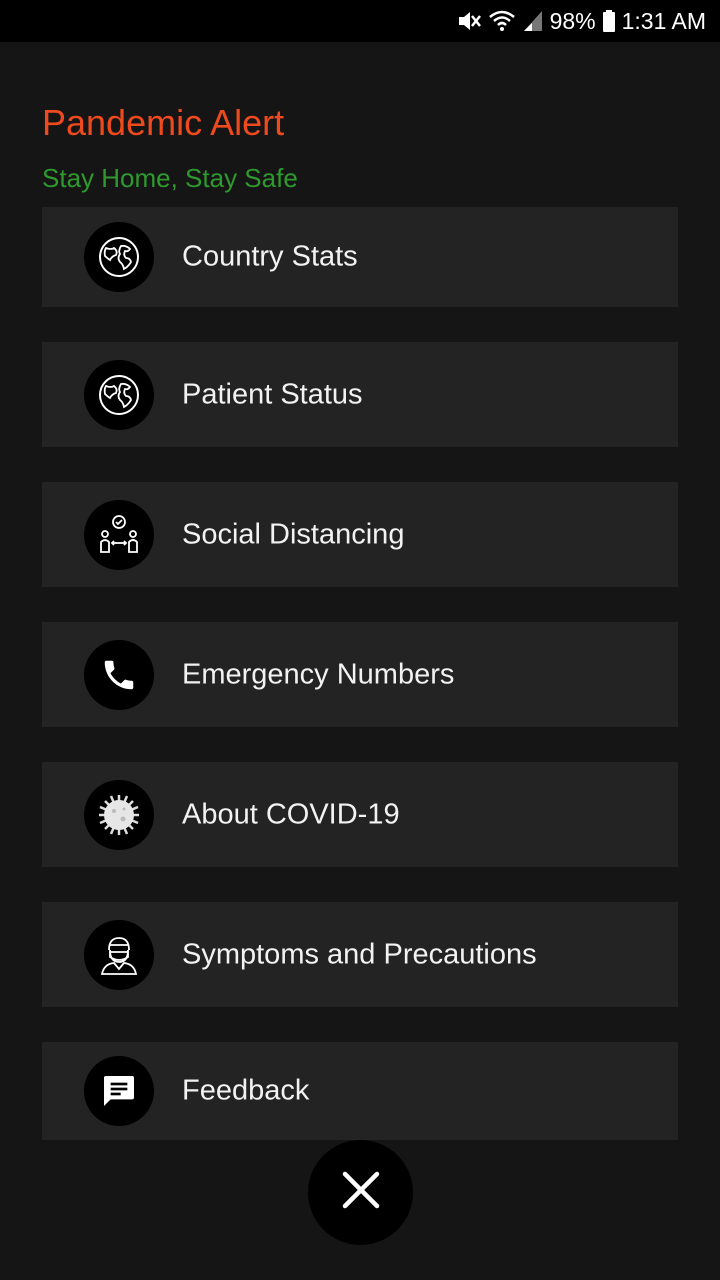 The height and width of the screenshot is (1280, 720). What do you see at coordinates (533, 21) in the screenshot?
I see `signal-icon` at bounding box center [533, 21].